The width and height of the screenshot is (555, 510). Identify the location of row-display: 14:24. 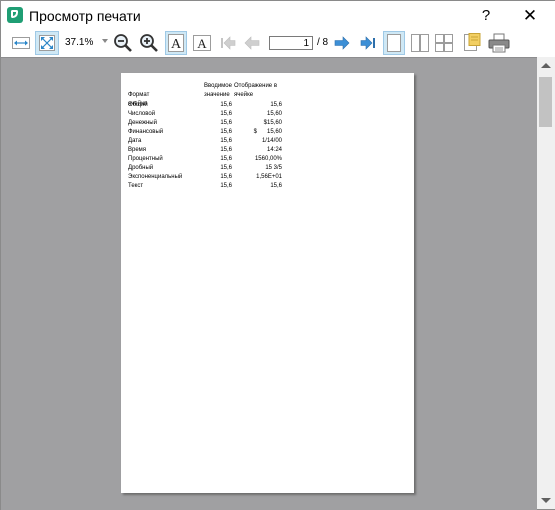
(274, 150).